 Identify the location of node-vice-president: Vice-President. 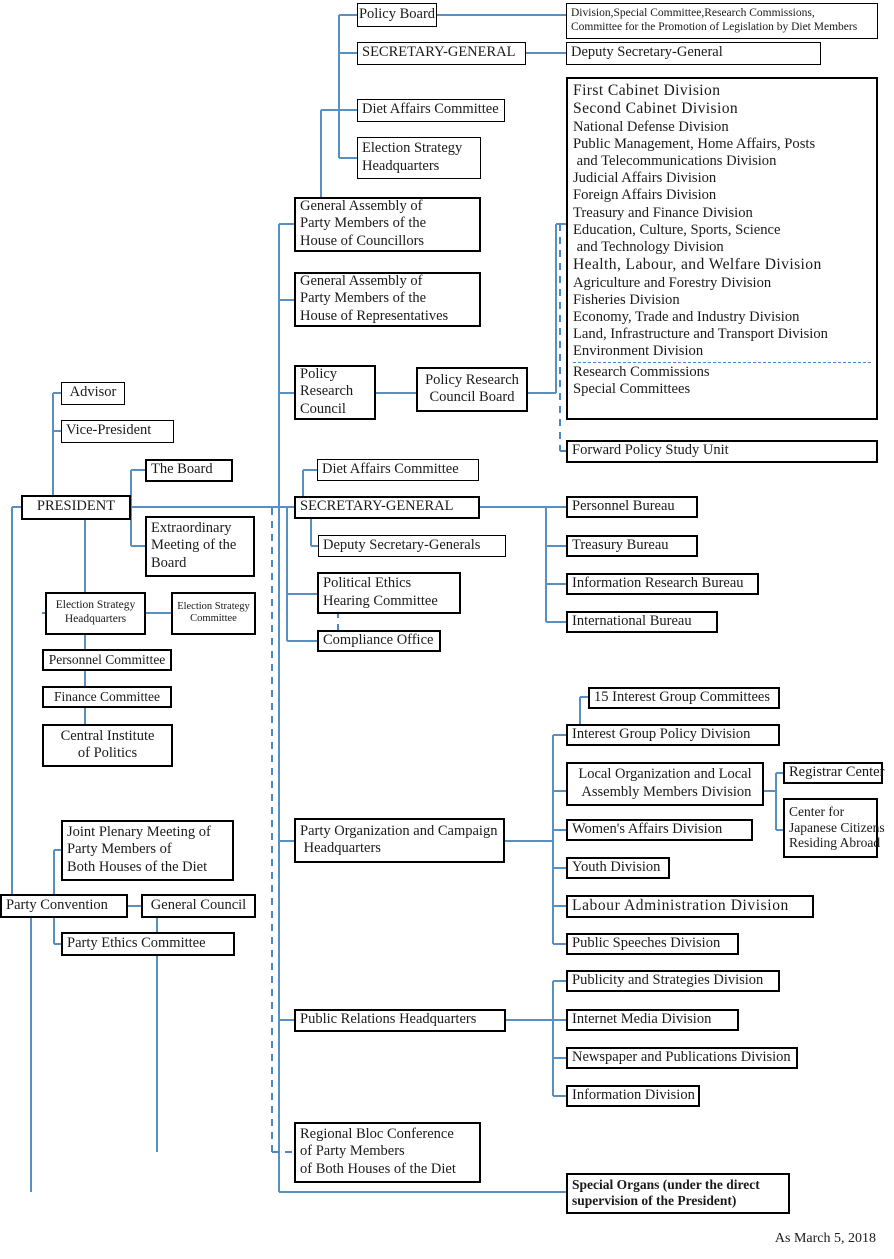
(117, 431).